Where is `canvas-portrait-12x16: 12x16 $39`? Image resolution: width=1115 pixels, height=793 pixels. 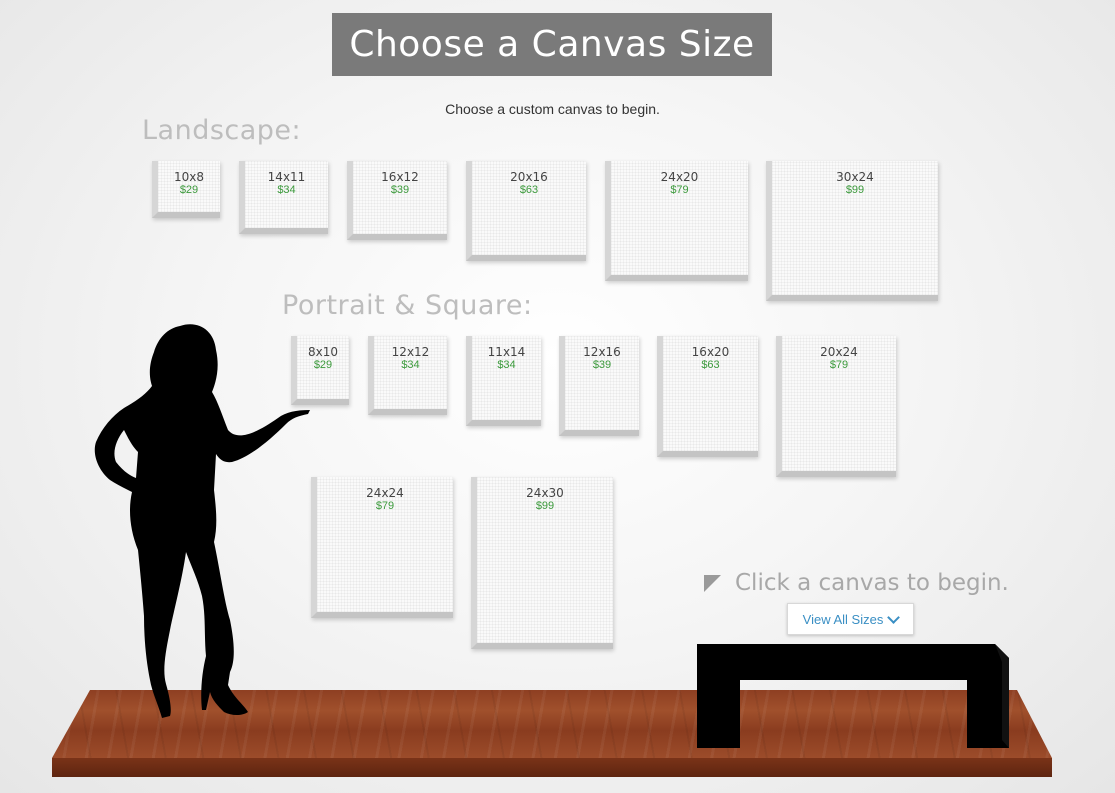 canvas-portrait-12x16: 12x16 $39 is located at coordinates (599, 386).